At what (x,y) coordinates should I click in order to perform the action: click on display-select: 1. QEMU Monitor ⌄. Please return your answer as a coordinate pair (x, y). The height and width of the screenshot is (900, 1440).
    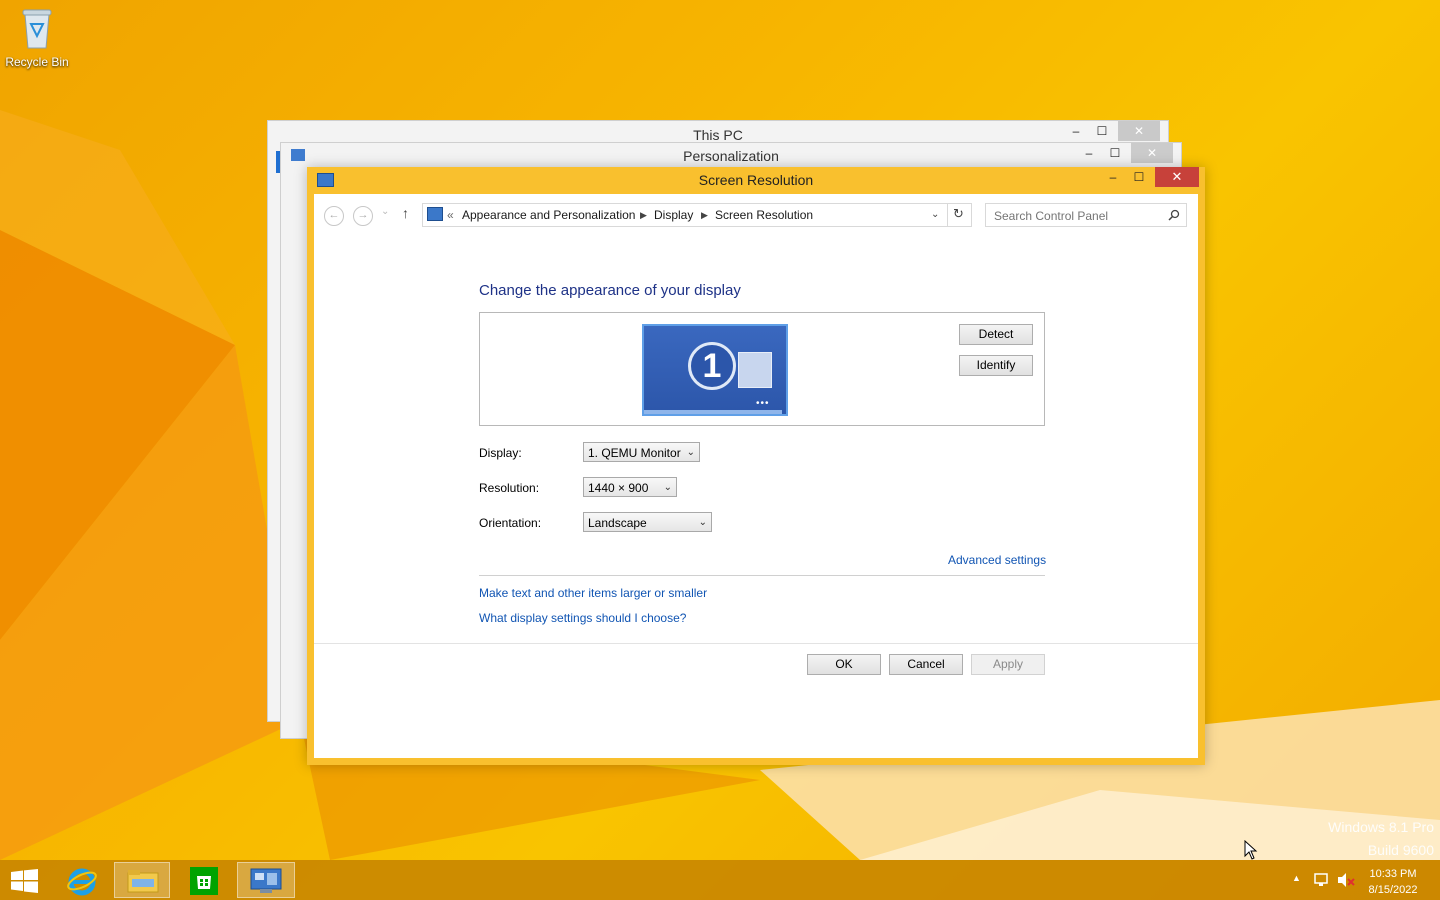
    Looking at the image, I should click on (641, 452).